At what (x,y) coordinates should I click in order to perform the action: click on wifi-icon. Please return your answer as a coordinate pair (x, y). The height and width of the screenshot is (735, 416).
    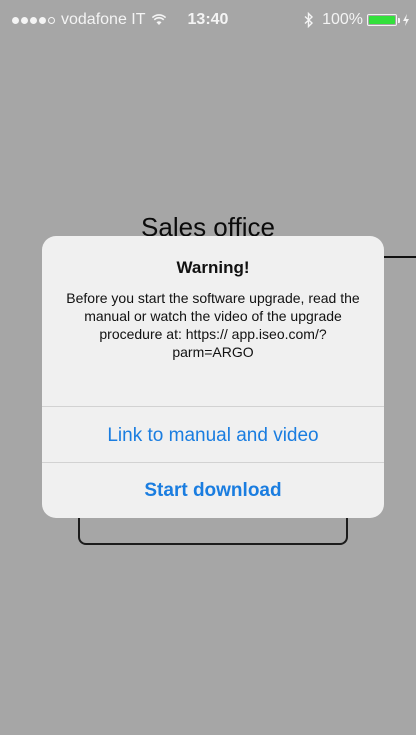
    Looking at the image, I should click on (158, 19).